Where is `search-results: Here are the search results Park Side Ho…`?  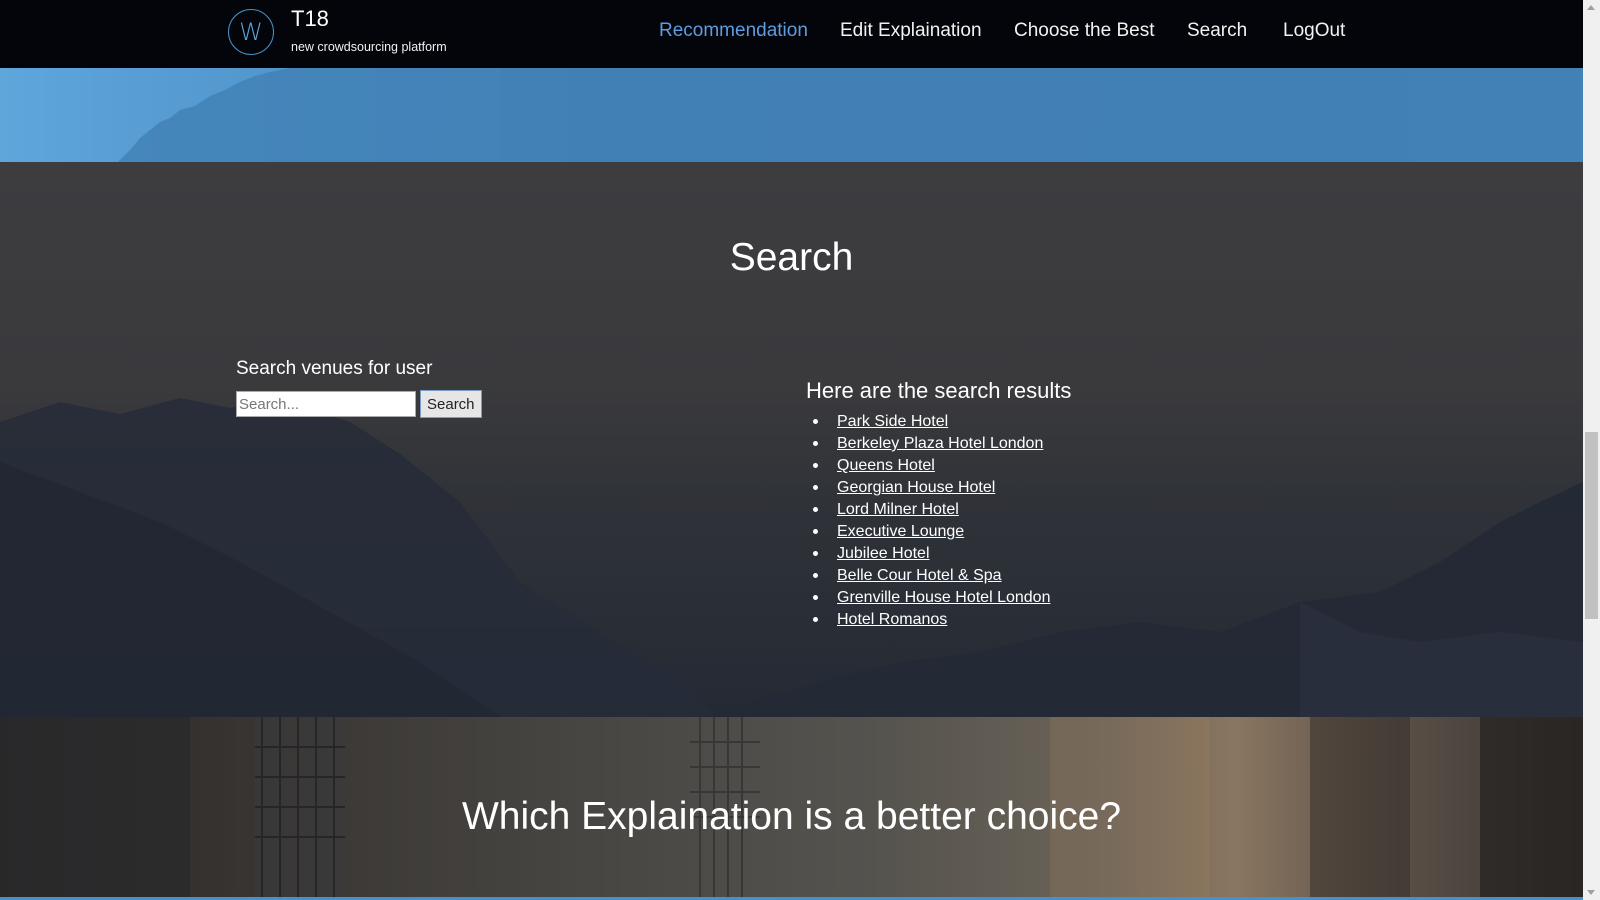
search-results: Here are the search results Park Side Ho… is located at coordinates (938, 504).